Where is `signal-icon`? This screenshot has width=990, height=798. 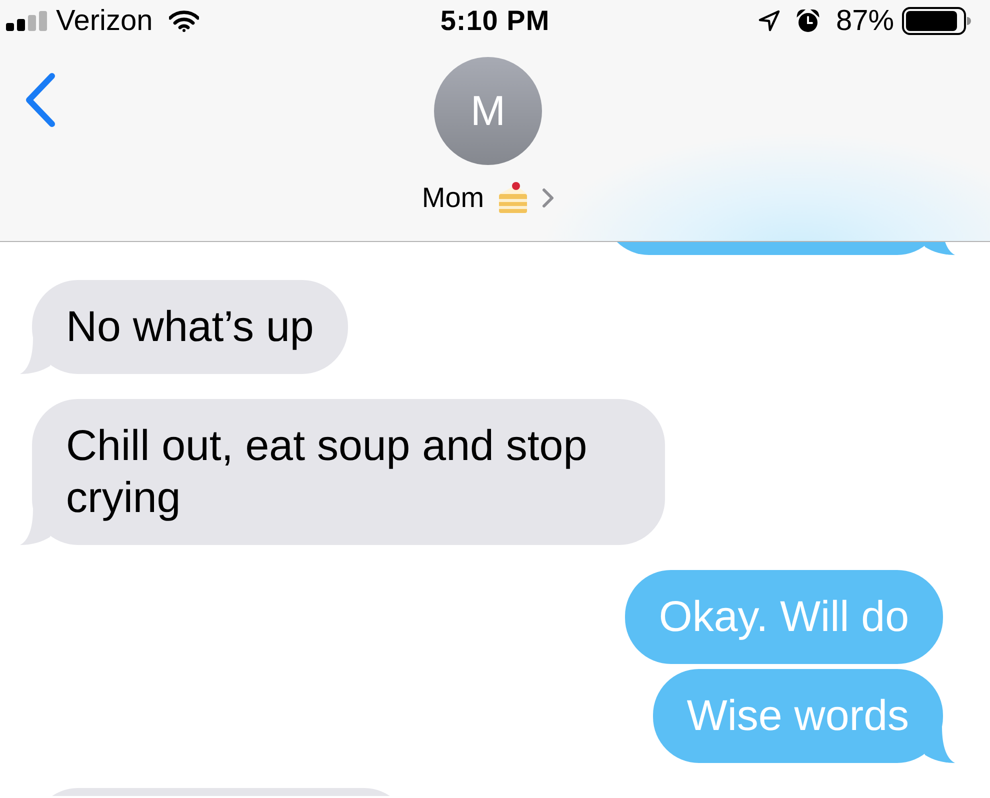
signal-icon is located at coordinates (27, 21).